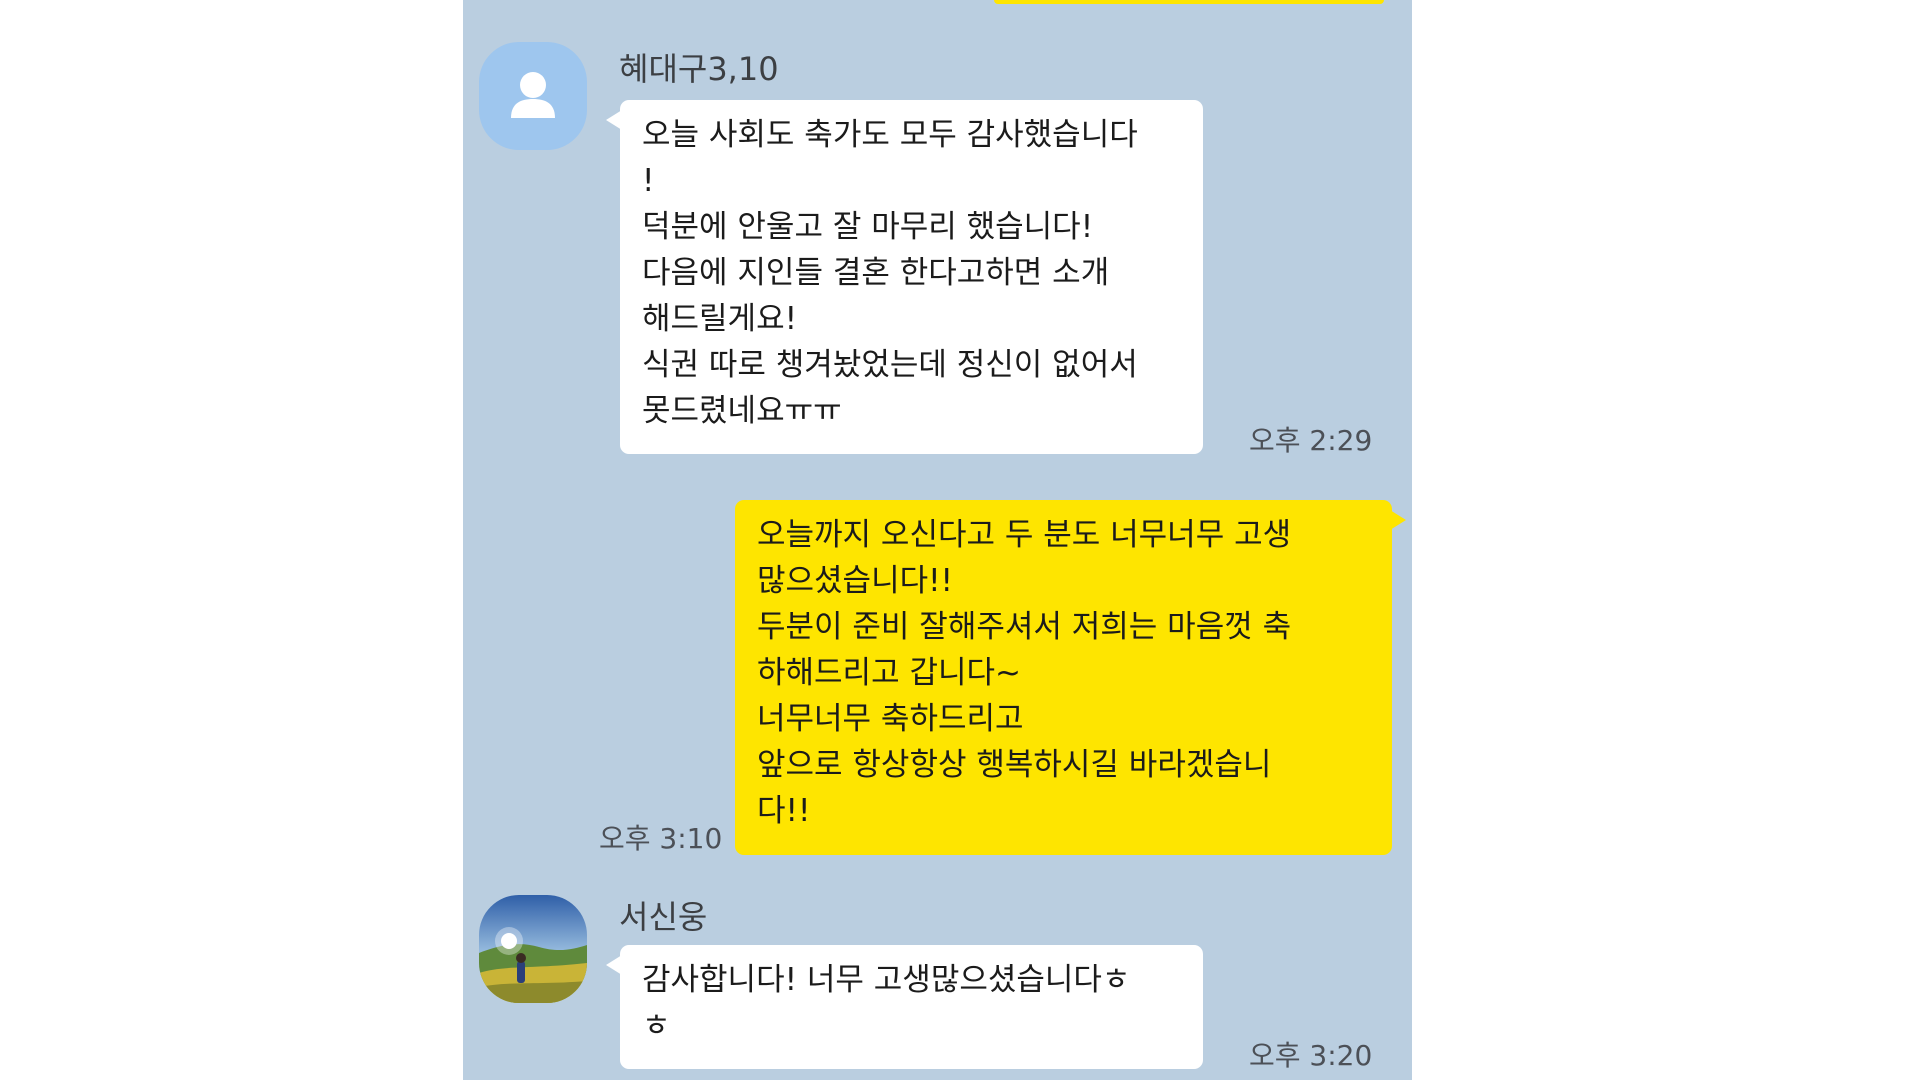 The image size is (1920, 1080). What do you see at coordinates (904, 1007) in the screenshot?
I see `message-bubble: 감사합니다! 너무 고생많으셨습니다ㅎ ㅎ` at bounding box center [904, 1007].